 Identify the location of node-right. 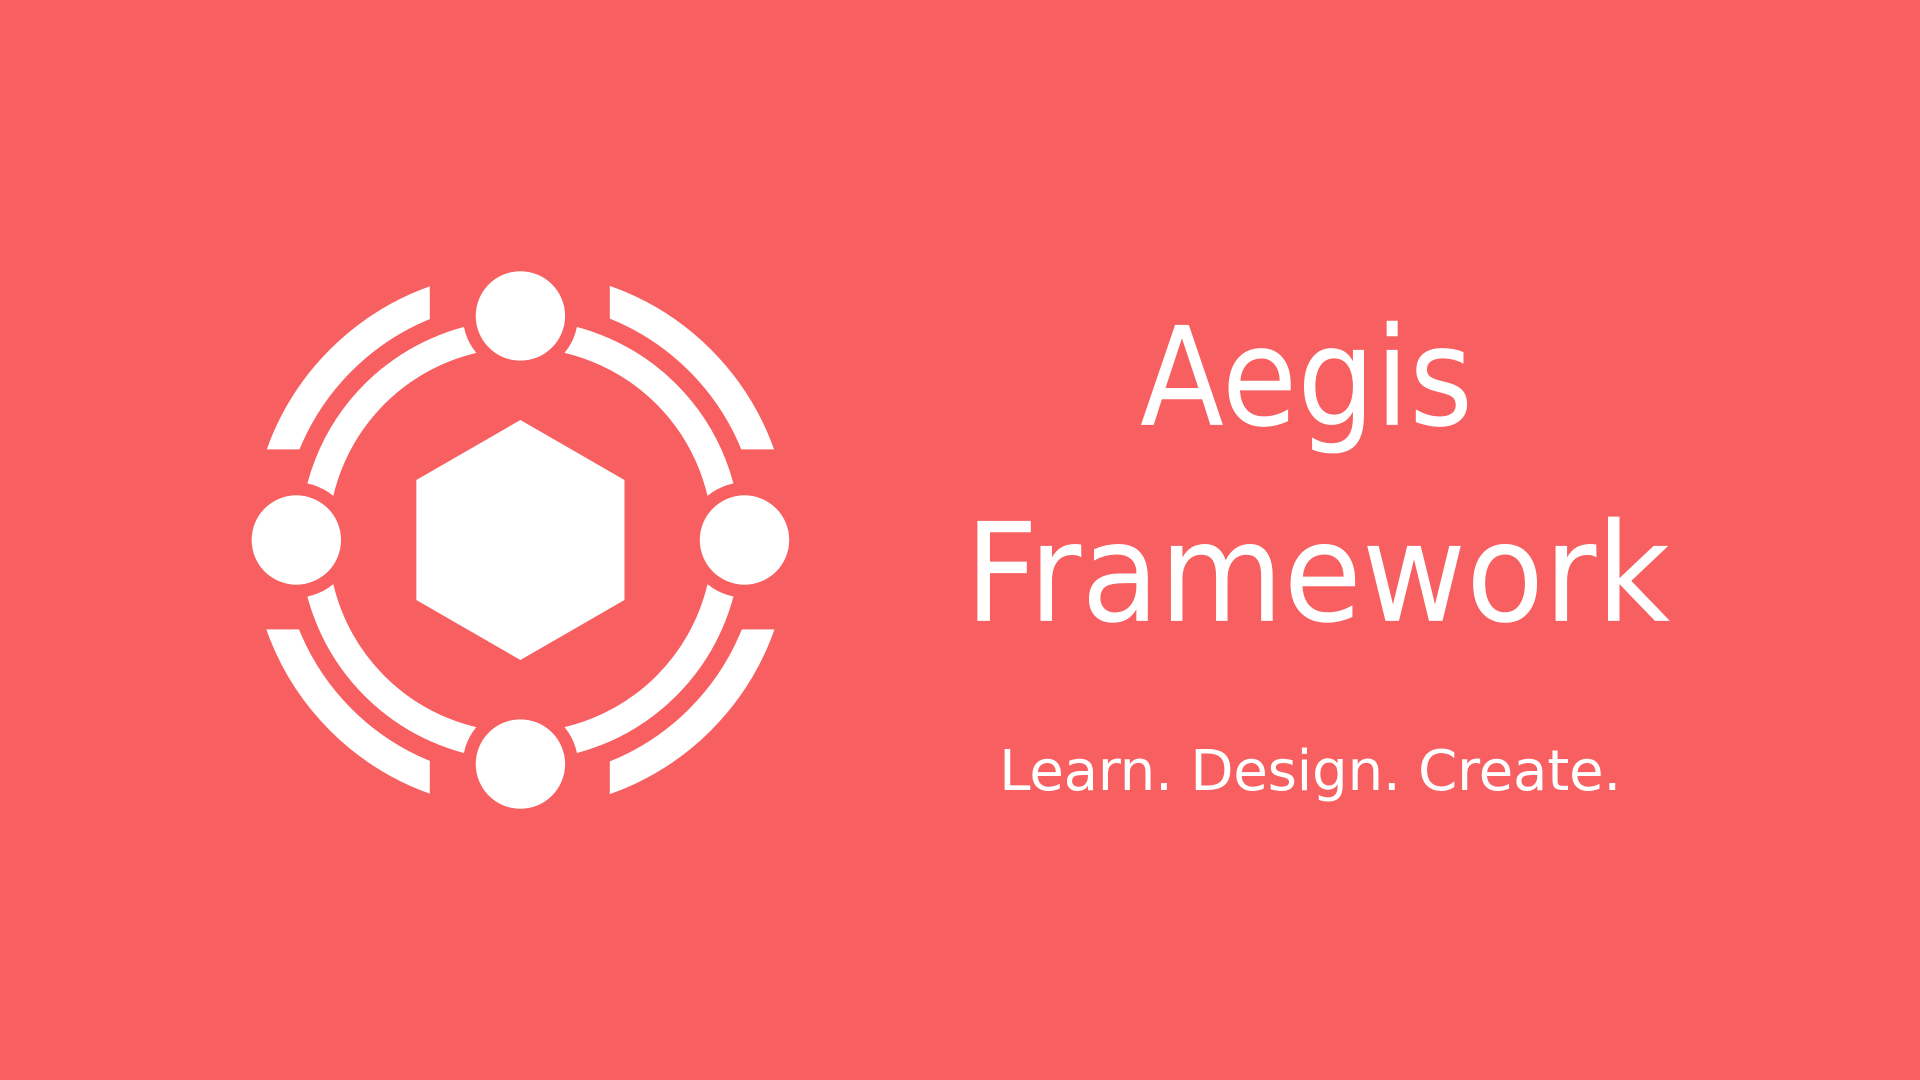
(744, 540).